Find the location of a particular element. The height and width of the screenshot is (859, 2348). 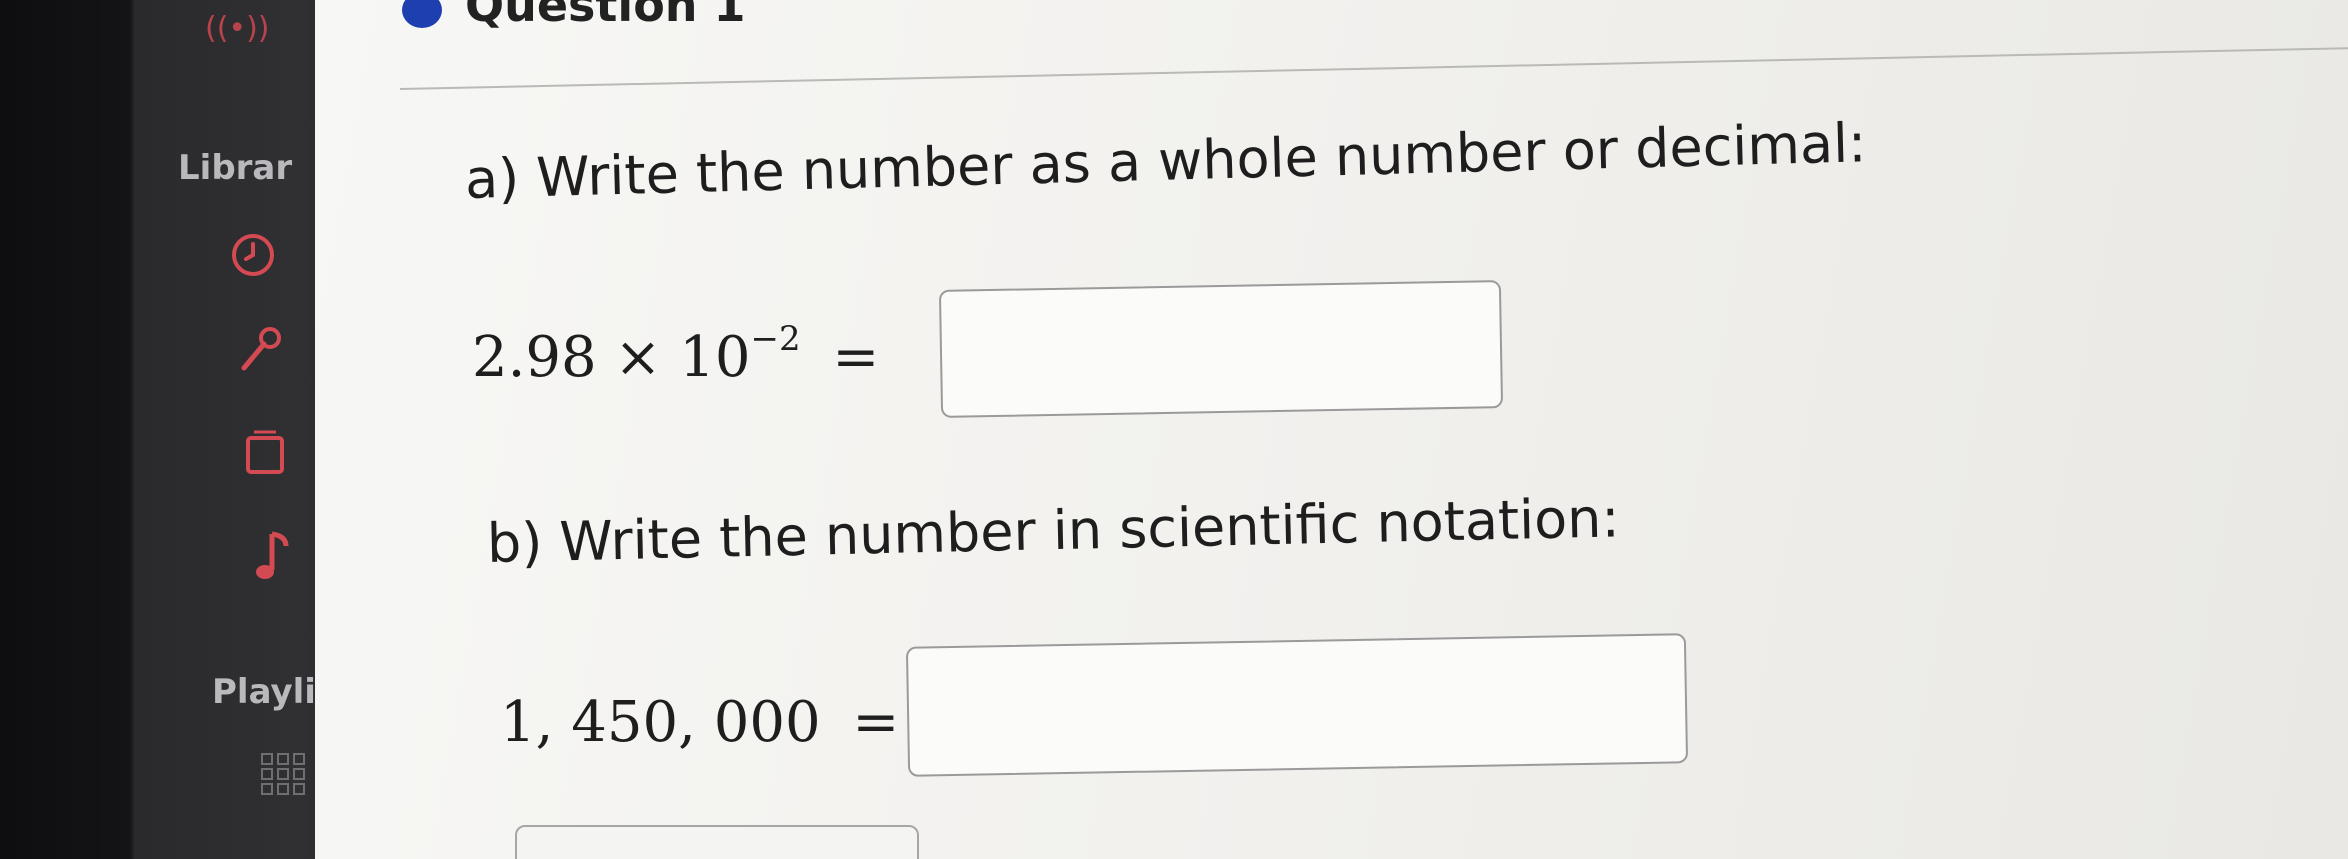

part-a-exponent: −2 is located at coordinates (775, 339).